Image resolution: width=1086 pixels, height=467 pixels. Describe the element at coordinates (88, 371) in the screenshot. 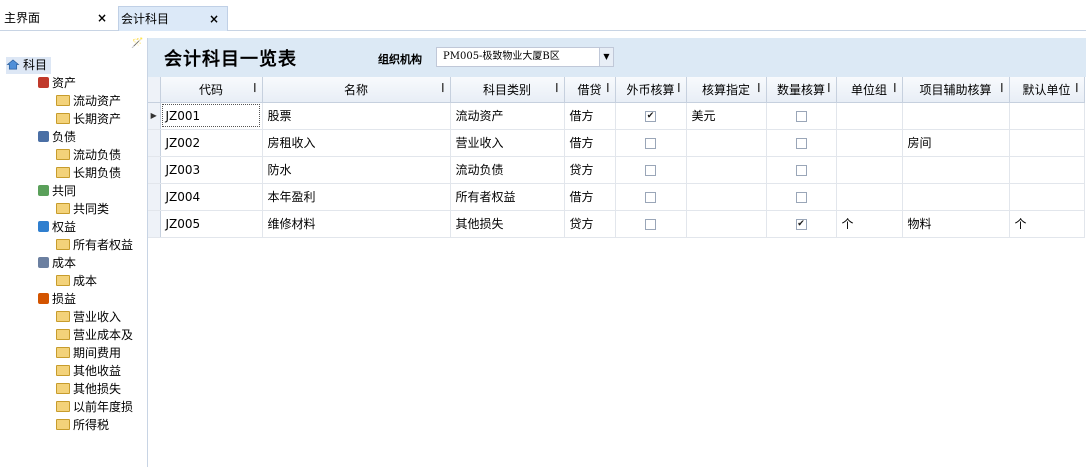

I see `tree-node: 其他收益` at that location.